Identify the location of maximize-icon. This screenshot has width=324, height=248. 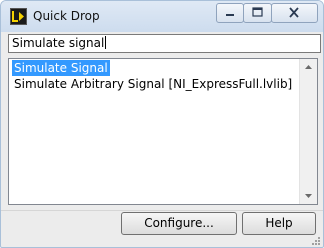
(257, 12).